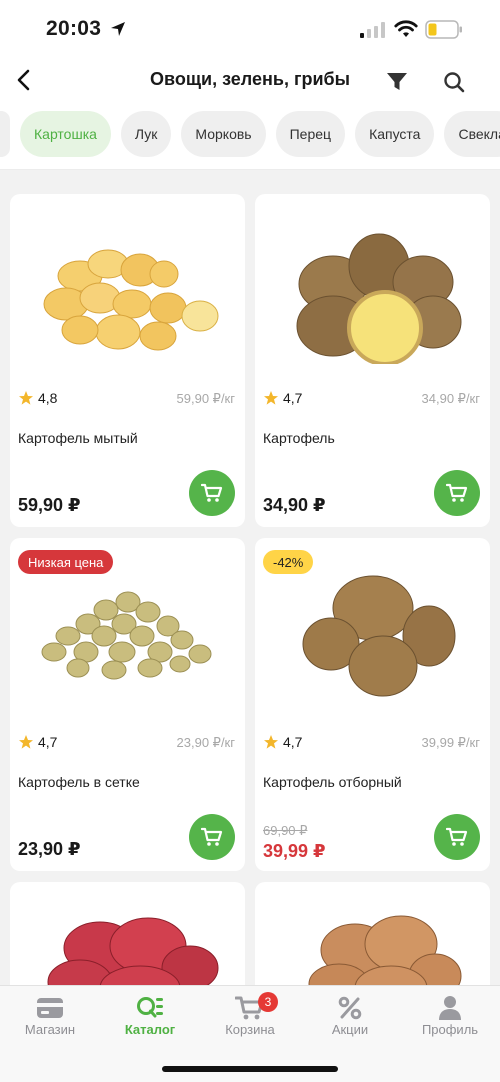 This screenshot has height=1082, width=500. Describe the element at coordinates (299, 438) in the screenshot. I see `product-name: Картофель` at that location.